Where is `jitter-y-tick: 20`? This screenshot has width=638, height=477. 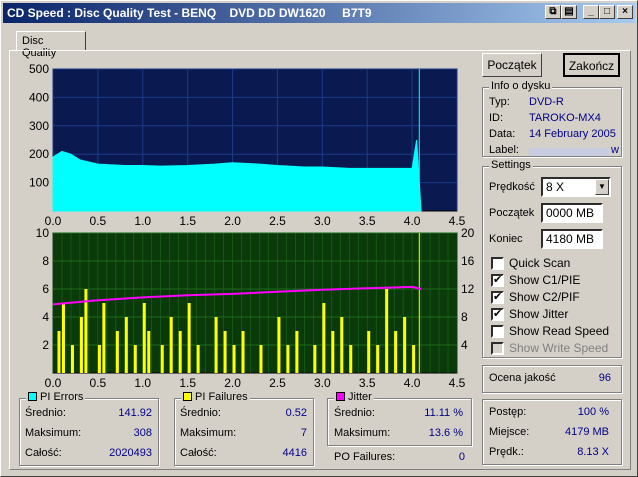
jitter-y-tick: 20 is located at coordinates (468, 233).